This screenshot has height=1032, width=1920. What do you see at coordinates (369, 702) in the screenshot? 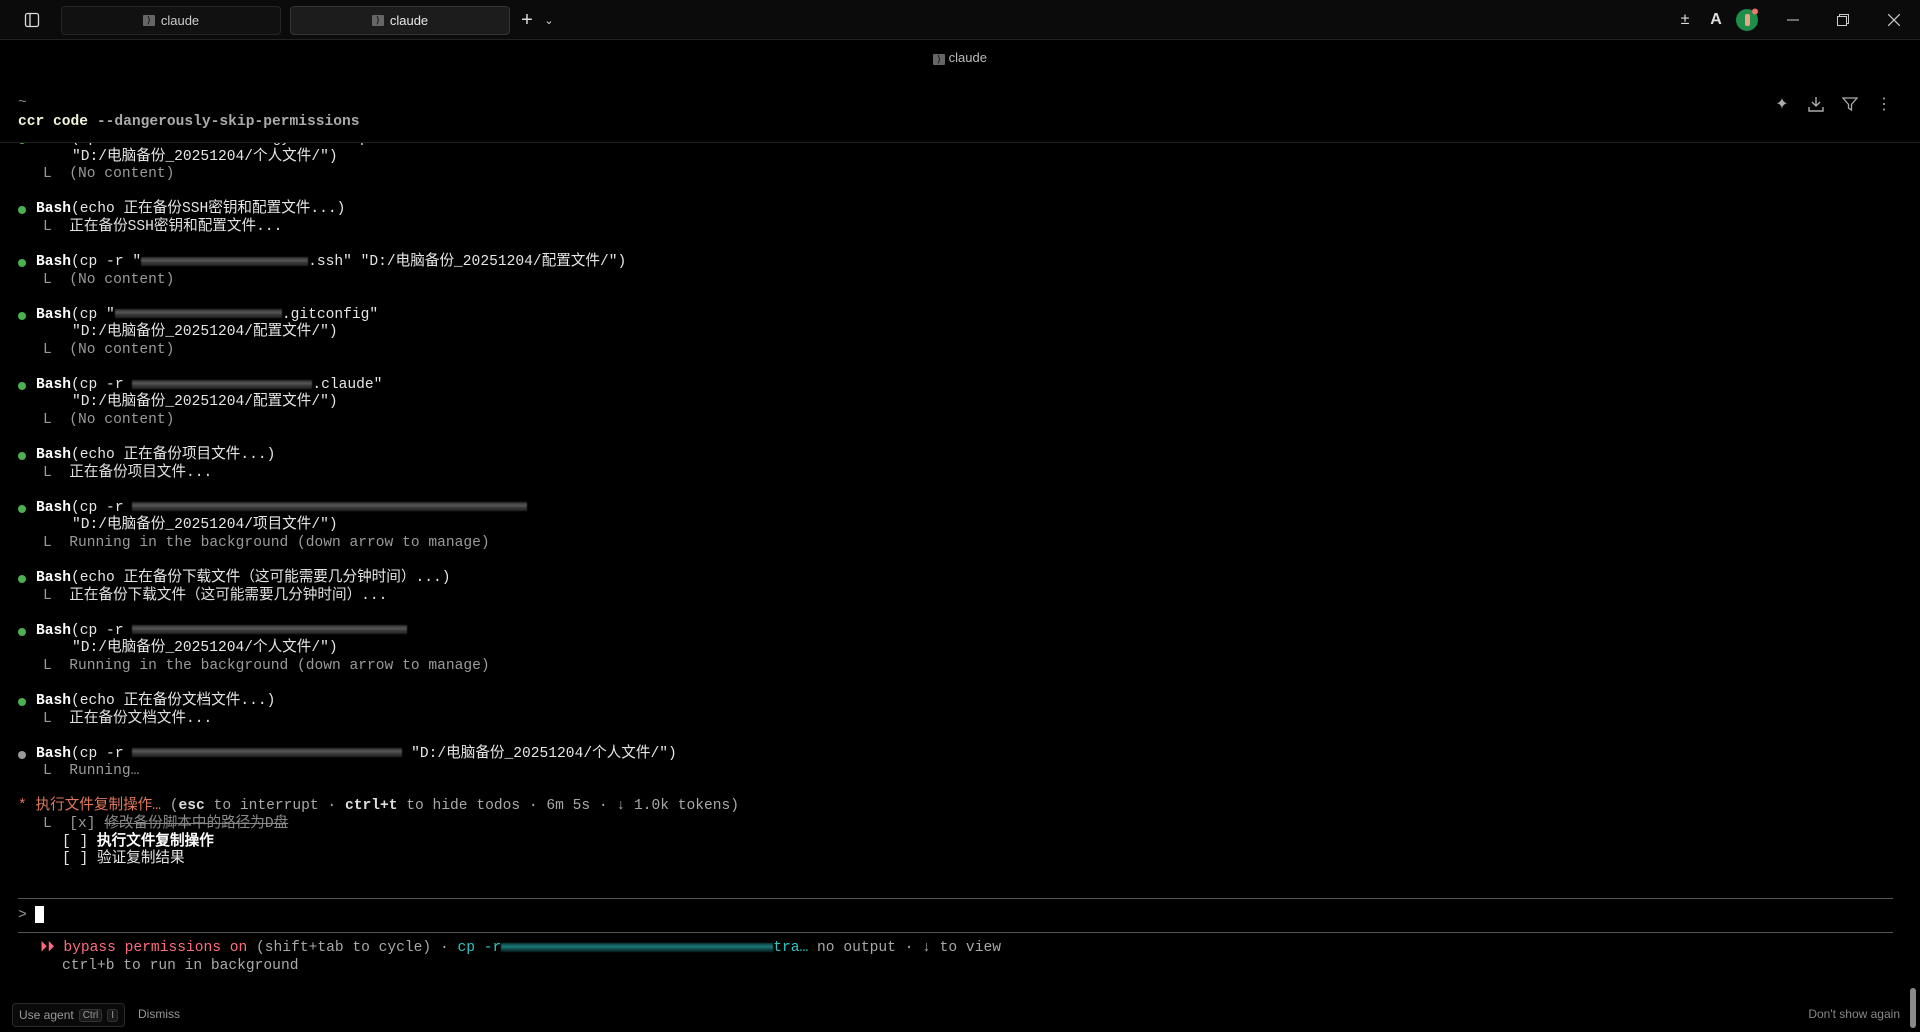
I see `tool-call-line: Bash(echo 正在备份文档文件...)` at bounding box center [369, 702].